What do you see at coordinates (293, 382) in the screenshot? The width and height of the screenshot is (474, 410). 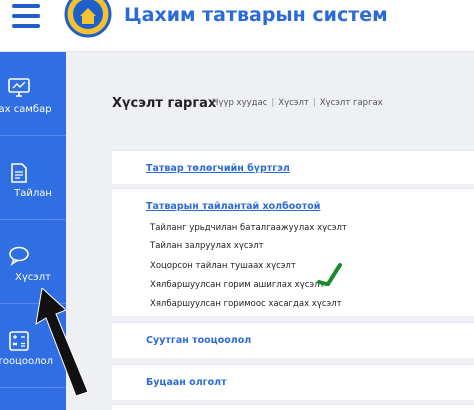 I see `card-refund: Буцаан олголт` at bounding box center [293, 382].